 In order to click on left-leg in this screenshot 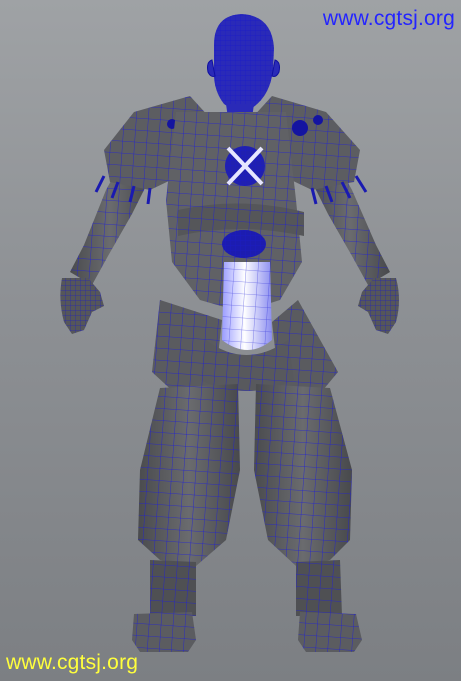, I will do `click(186, 518)`.